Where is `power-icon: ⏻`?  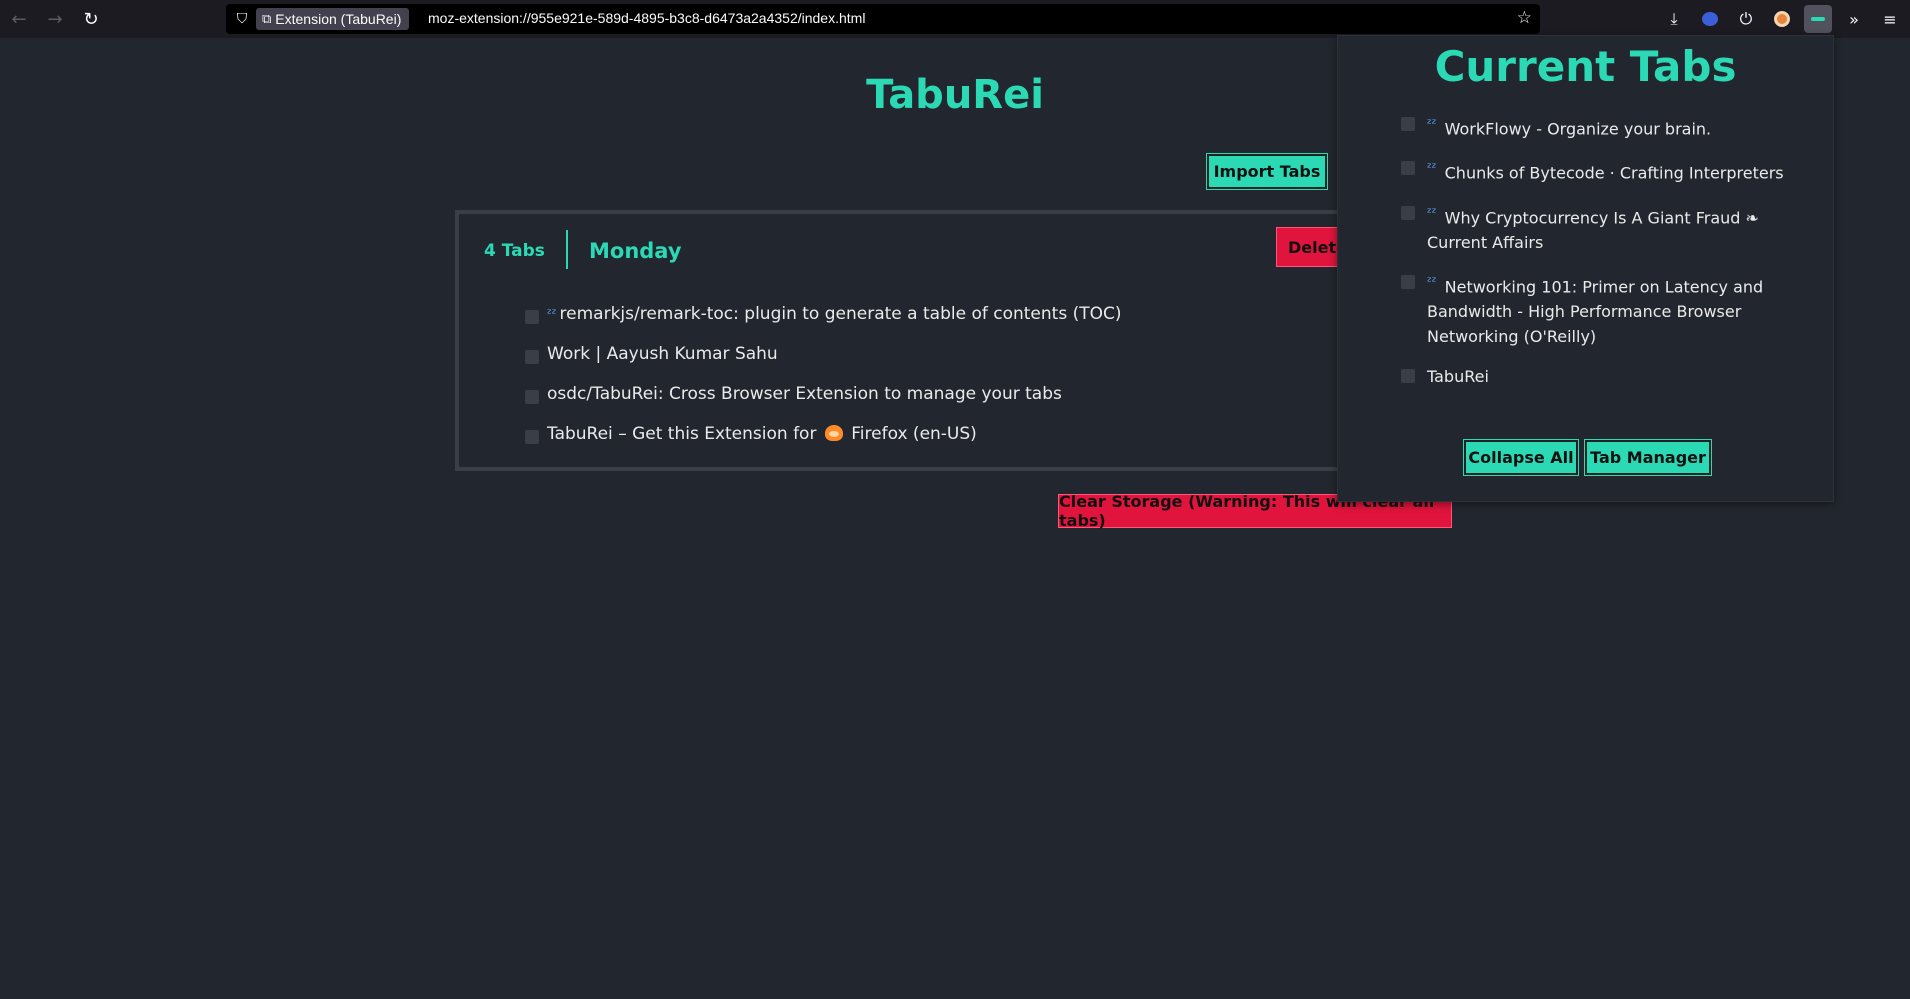 power-icon: ⏻ is located at coordinates (1746, 19).